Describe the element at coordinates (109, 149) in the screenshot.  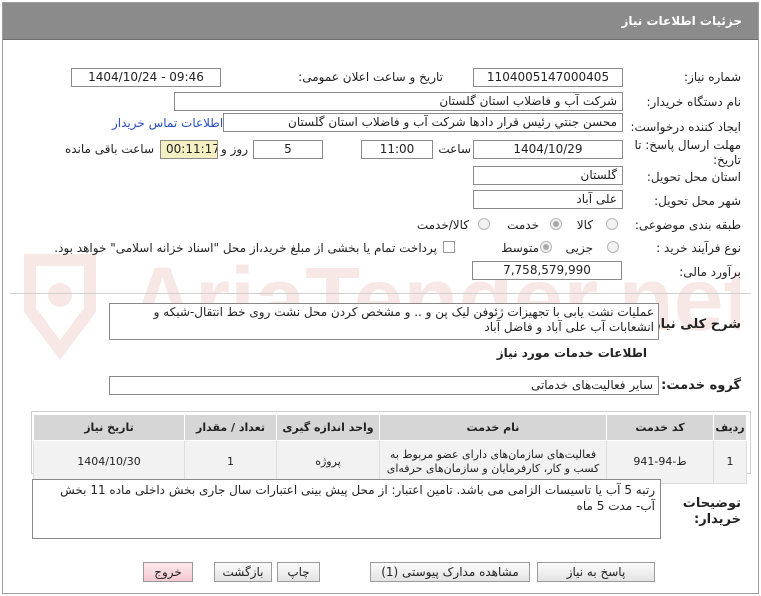
I see `remaining-time-label: ساعت باقی مانده` at that location.